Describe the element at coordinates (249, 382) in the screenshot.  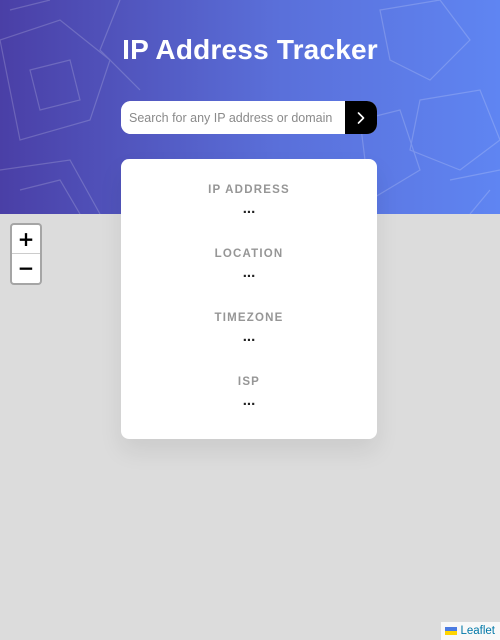
I see `info-label: ISP` at that location.